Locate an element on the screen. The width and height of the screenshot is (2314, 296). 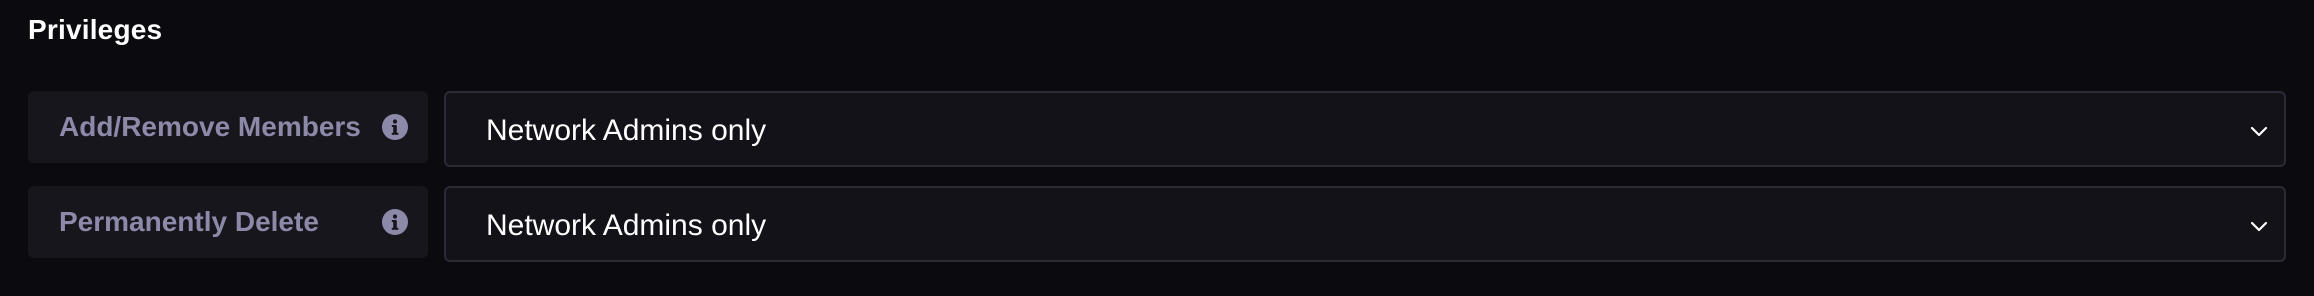
privilege-label: Permanently Delete is located at coordinates (189, 221).